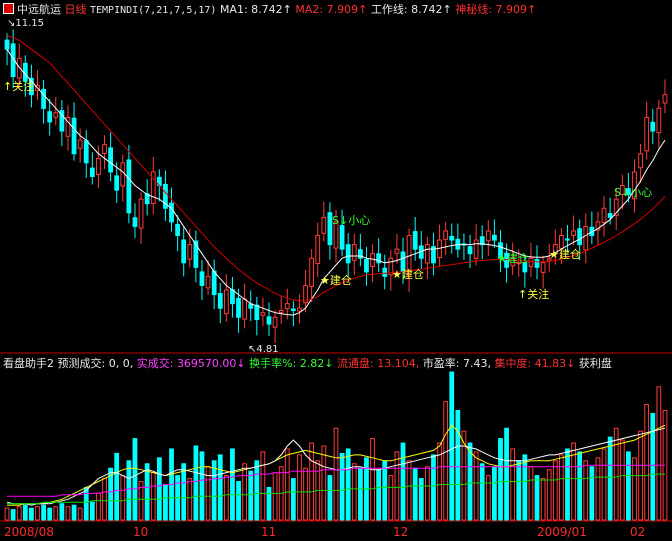  What do you see at coordinates (408, 274) in the screenshot?
I see `build-position-annotation-2: ★建仓` at bounding box center [408, 274].